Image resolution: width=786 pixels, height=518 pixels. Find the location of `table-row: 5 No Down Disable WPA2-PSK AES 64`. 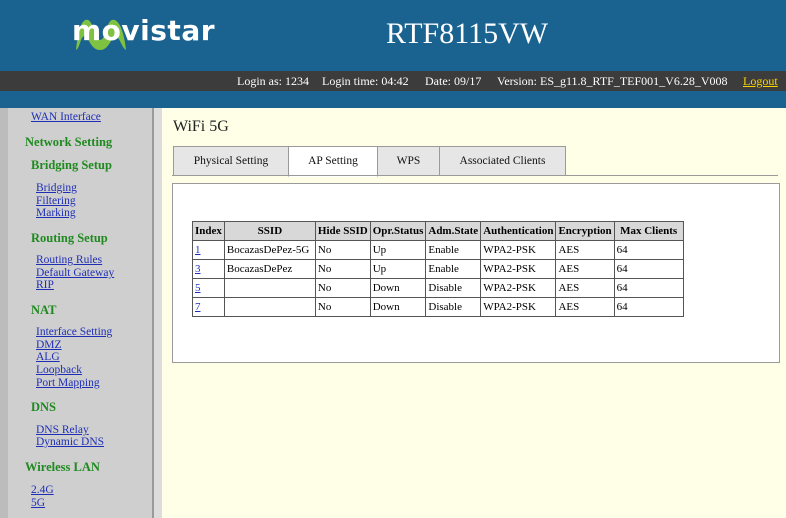

table-row: 5 No Down Disable WPA2-PSK AES 64 is located at coordinates (438, 288).